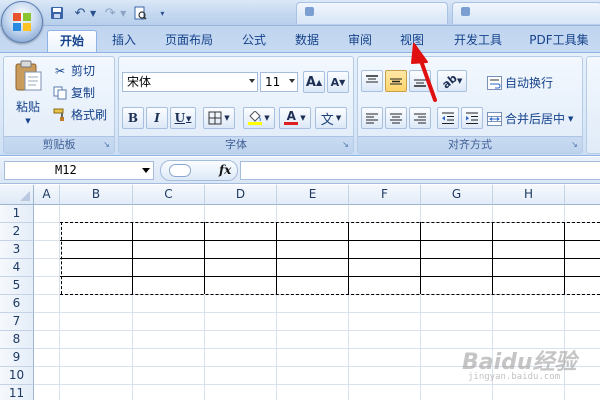 Image resolution: width=600 pixels, height=400 pixels. What do you see at coordinates (372, 118) in the screenshot?
I see `align-left-button` at bounding box center [372, 118].